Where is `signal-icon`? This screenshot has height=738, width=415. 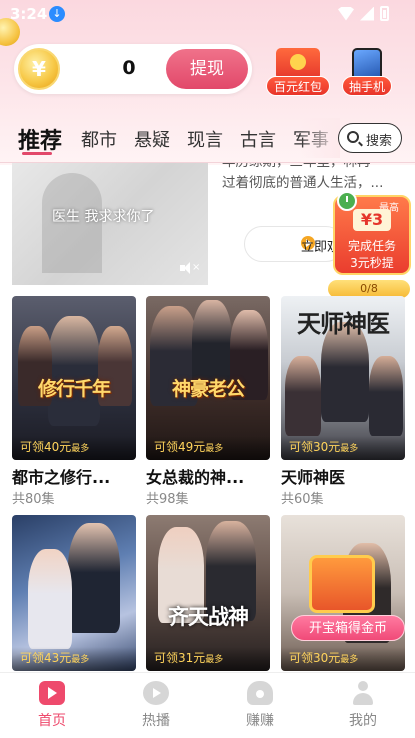
signal-icon is located at coordinates (367, 13).